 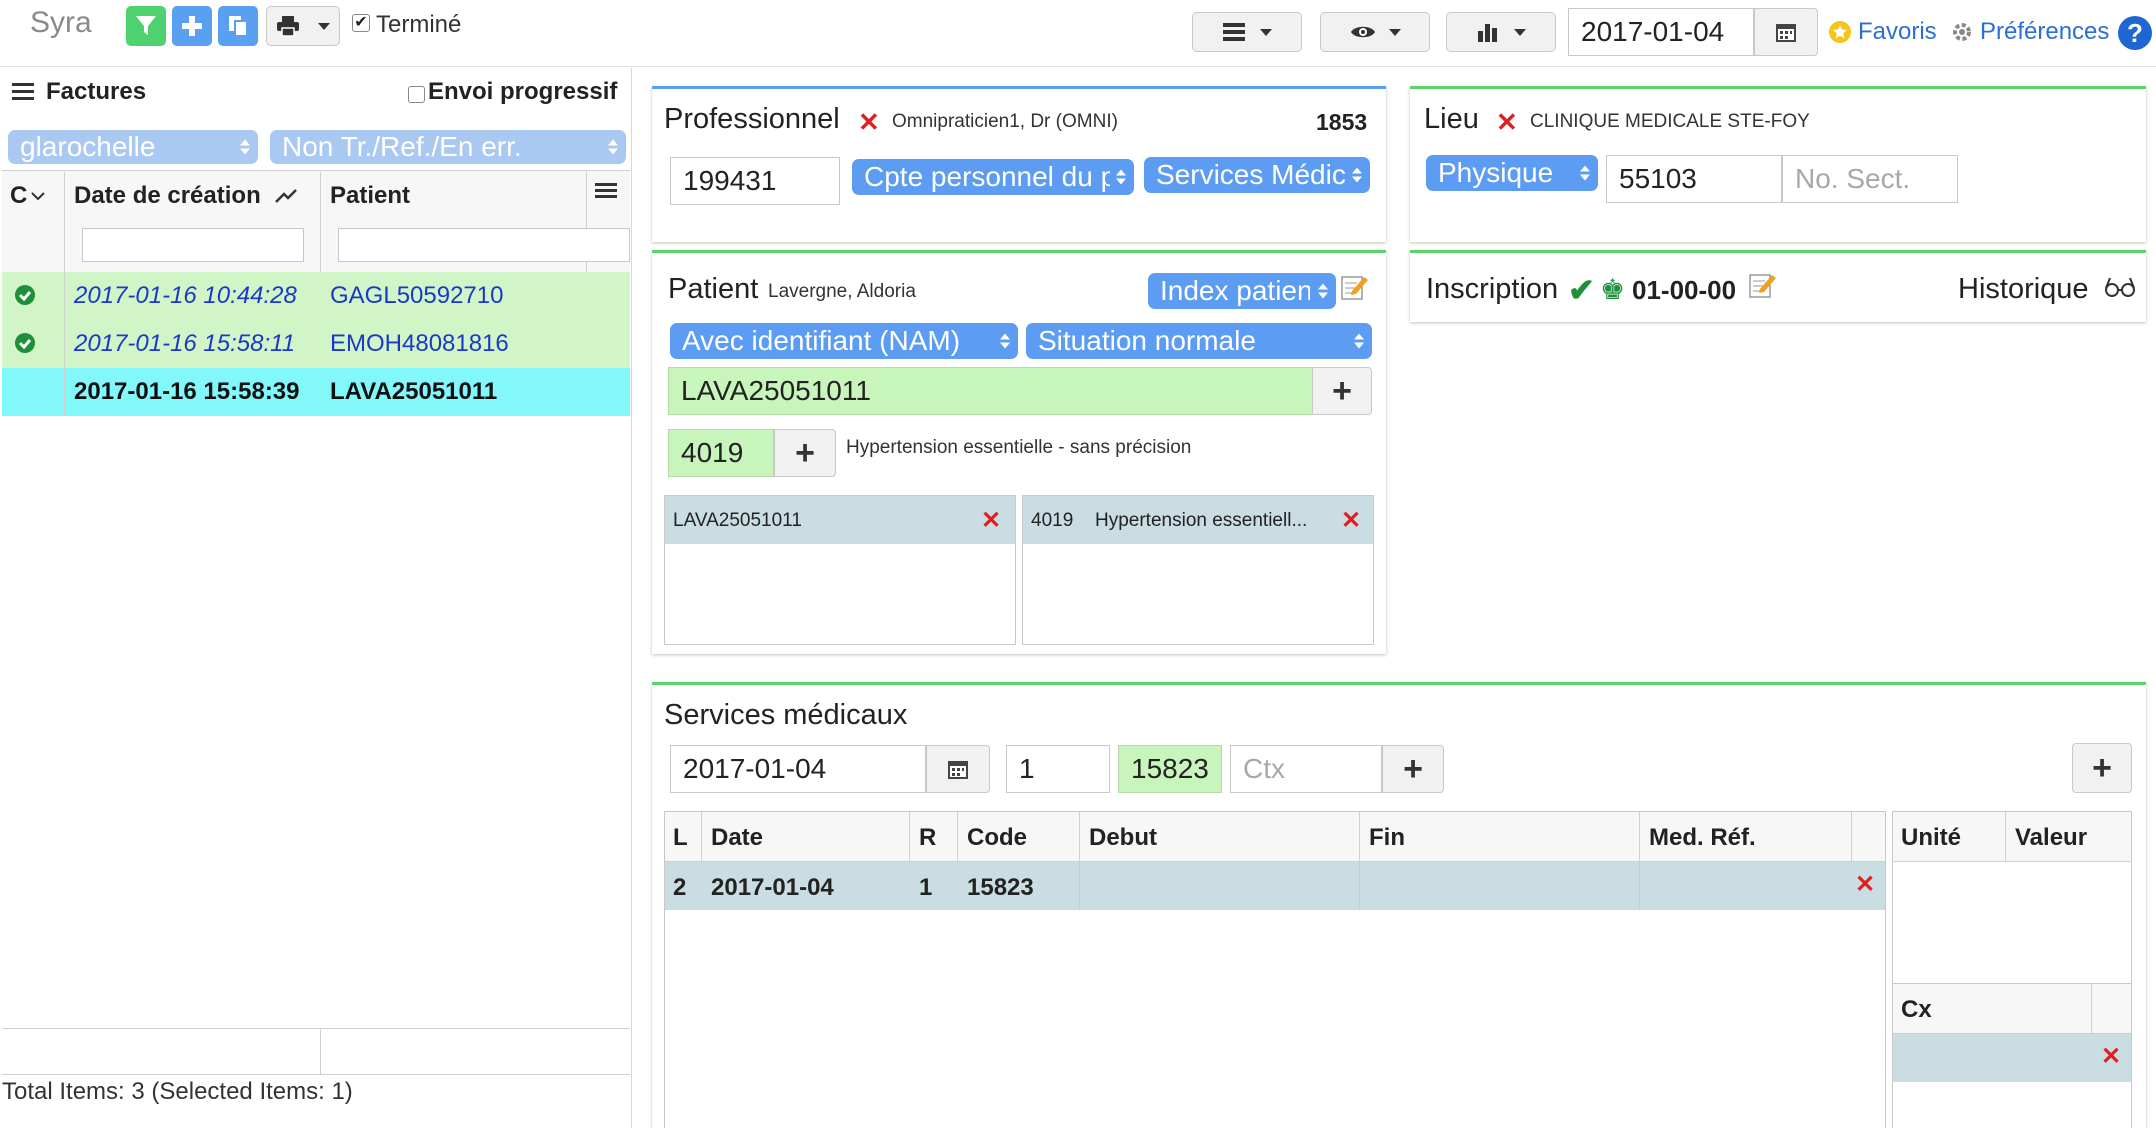 What do you see at coordinates (1581, 290) in the screenshot?
I see `check-icon: ✔` at bounding box center [1581, 290].